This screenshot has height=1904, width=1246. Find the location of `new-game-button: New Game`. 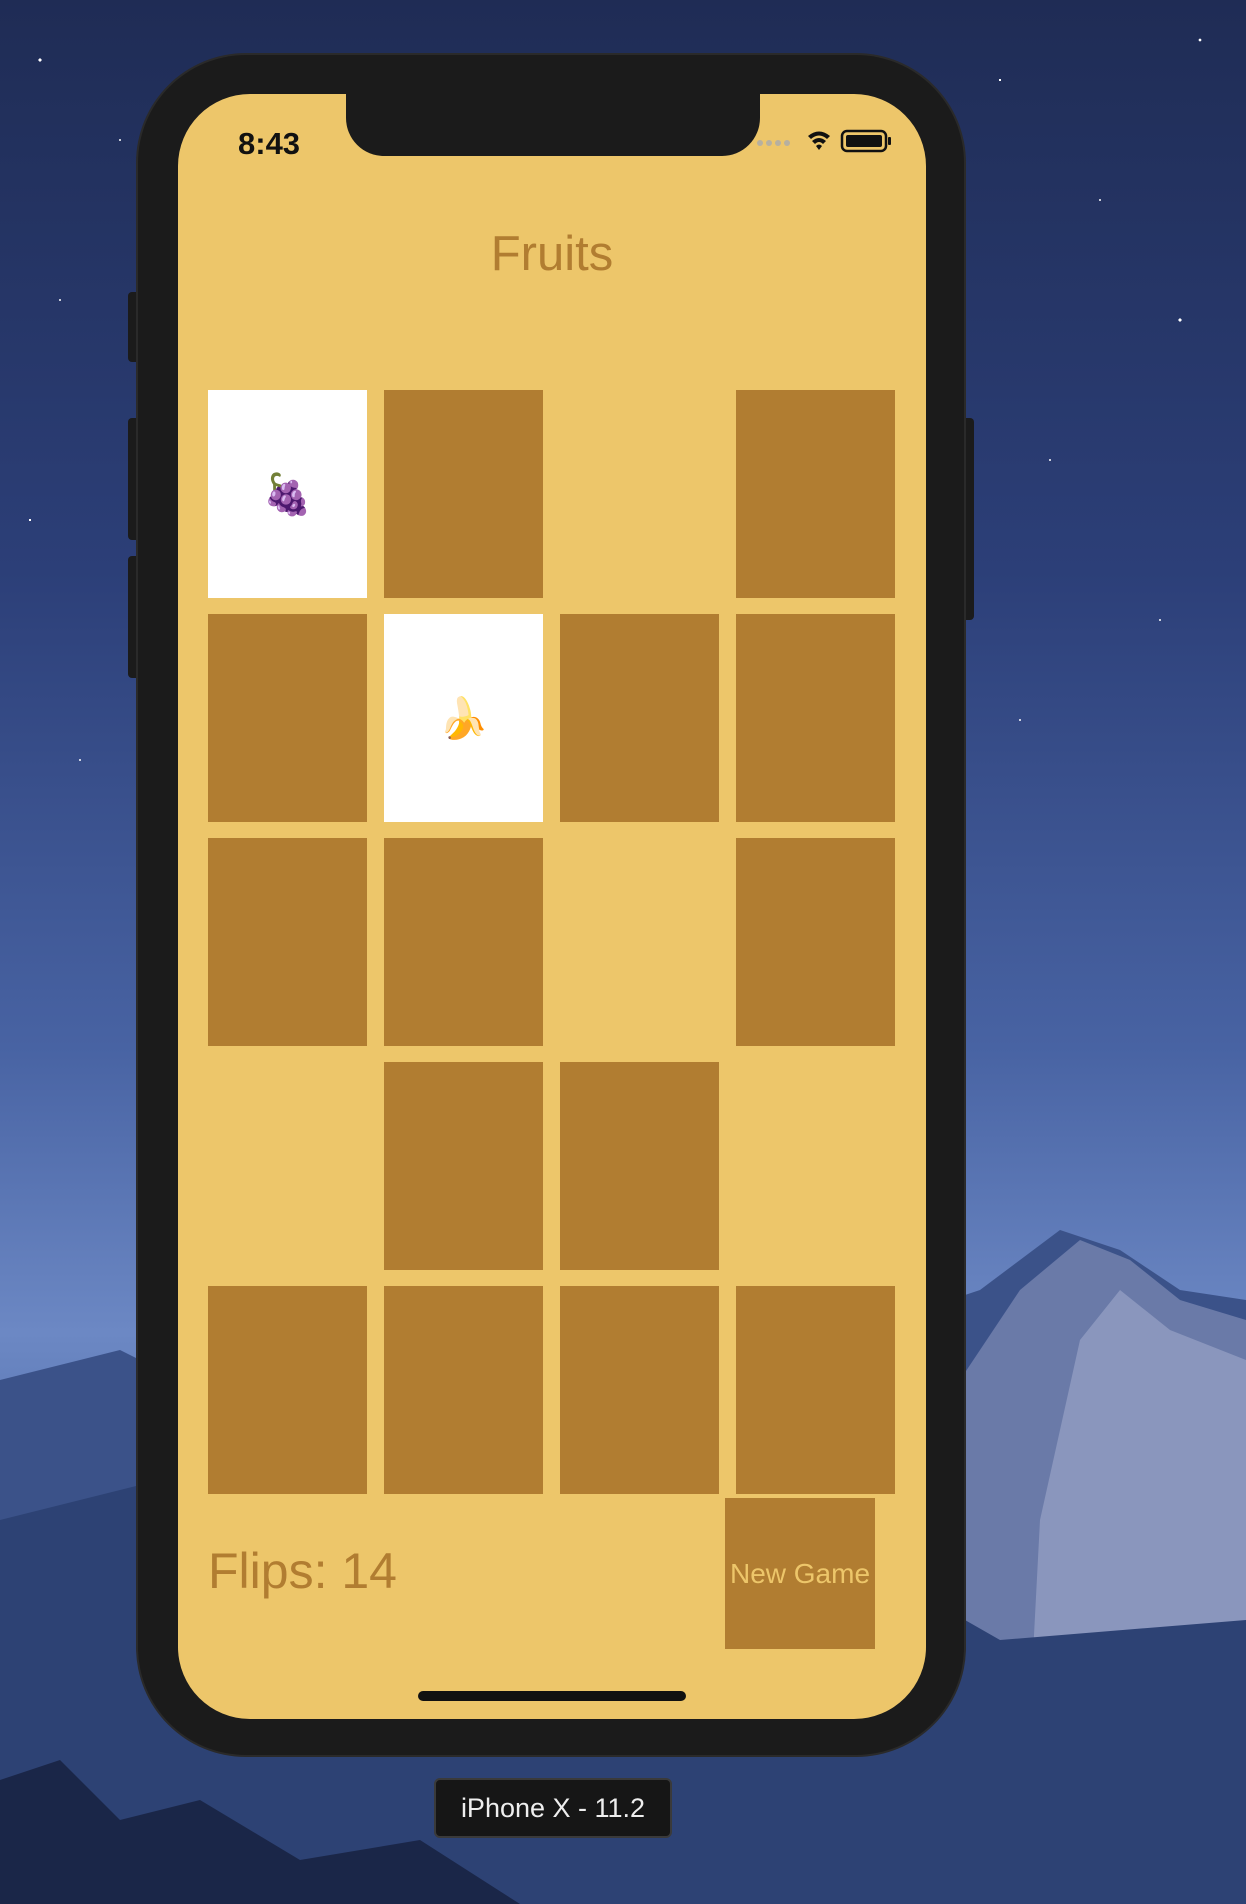

new-game-button: New Game is located at coordinates (800, 1573).